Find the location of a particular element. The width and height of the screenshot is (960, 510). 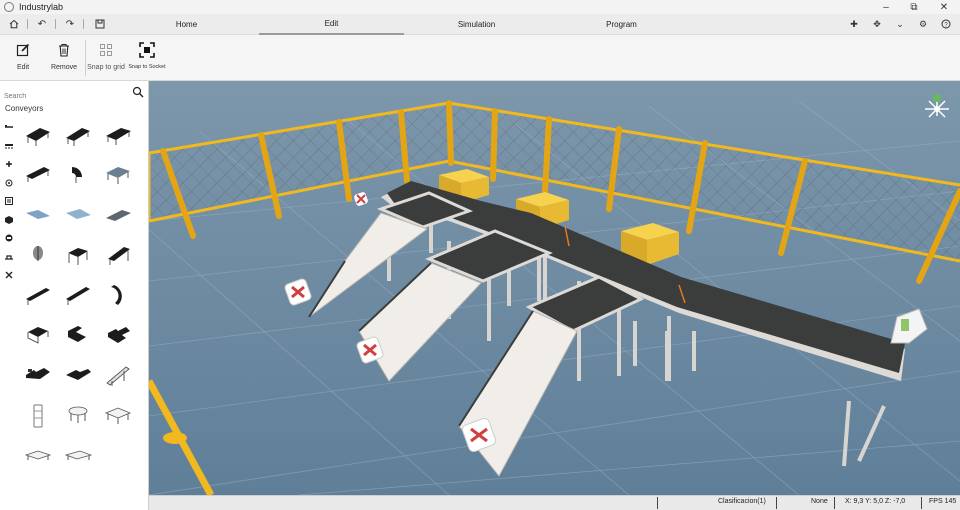

pusher-icon is located at coordinates (9, 257).